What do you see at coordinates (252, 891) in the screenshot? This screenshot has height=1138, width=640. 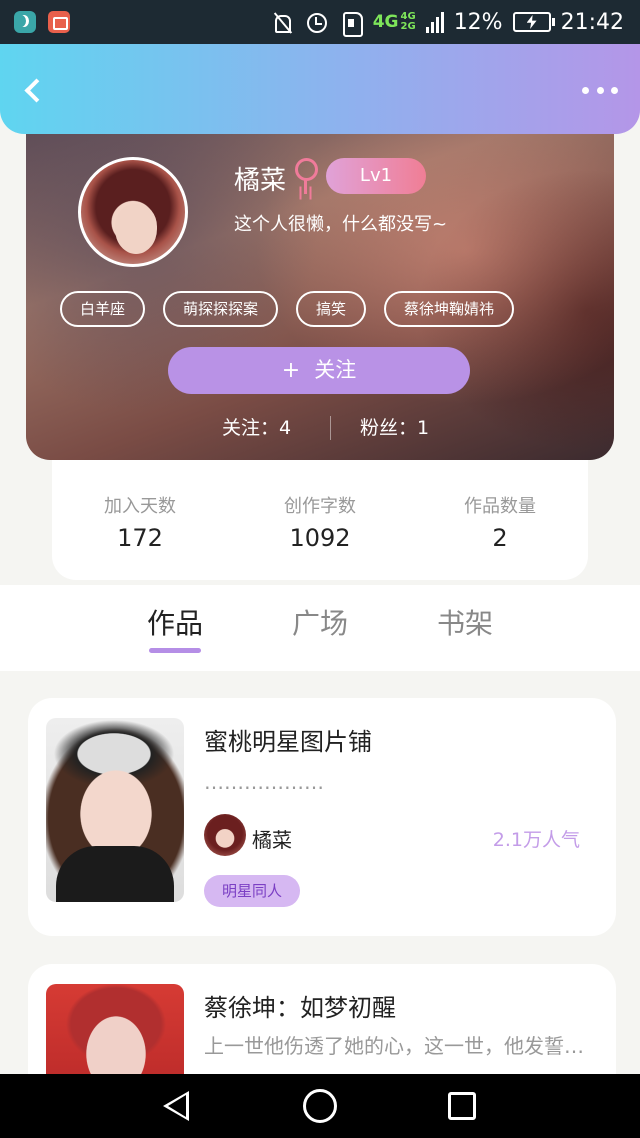 I see `category-tag: 明星同人` at bounding box center [252, 891].